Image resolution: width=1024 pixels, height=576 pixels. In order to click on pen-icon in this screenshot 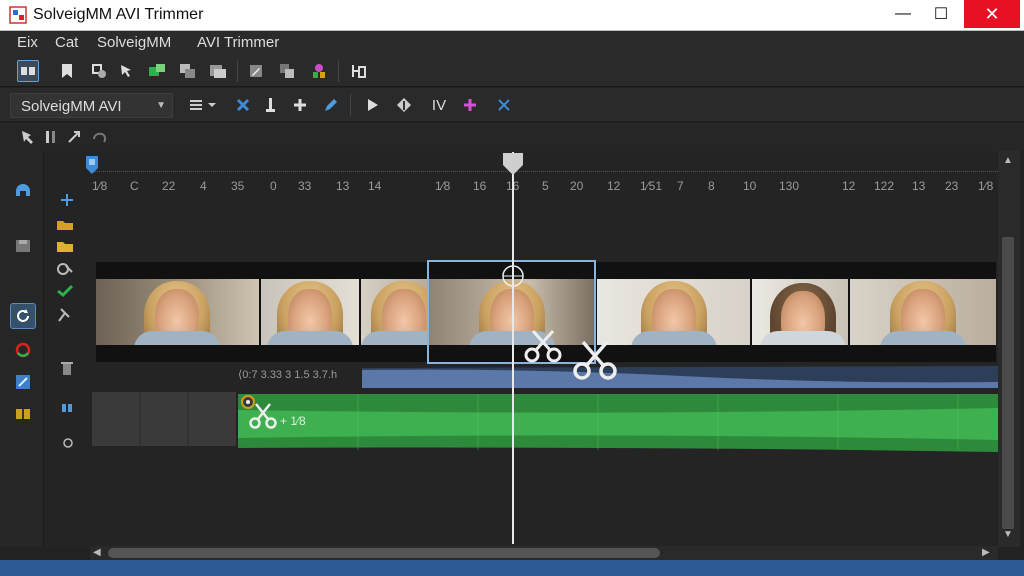, I will do `click(331, 105)`.